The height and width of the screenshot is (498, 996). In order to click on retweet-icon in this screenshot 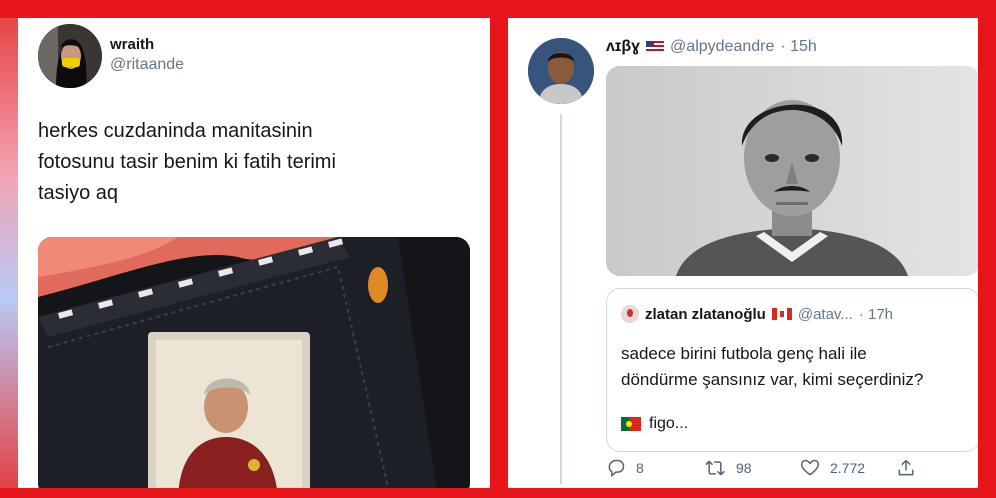, I will do `click(715, 468)`.